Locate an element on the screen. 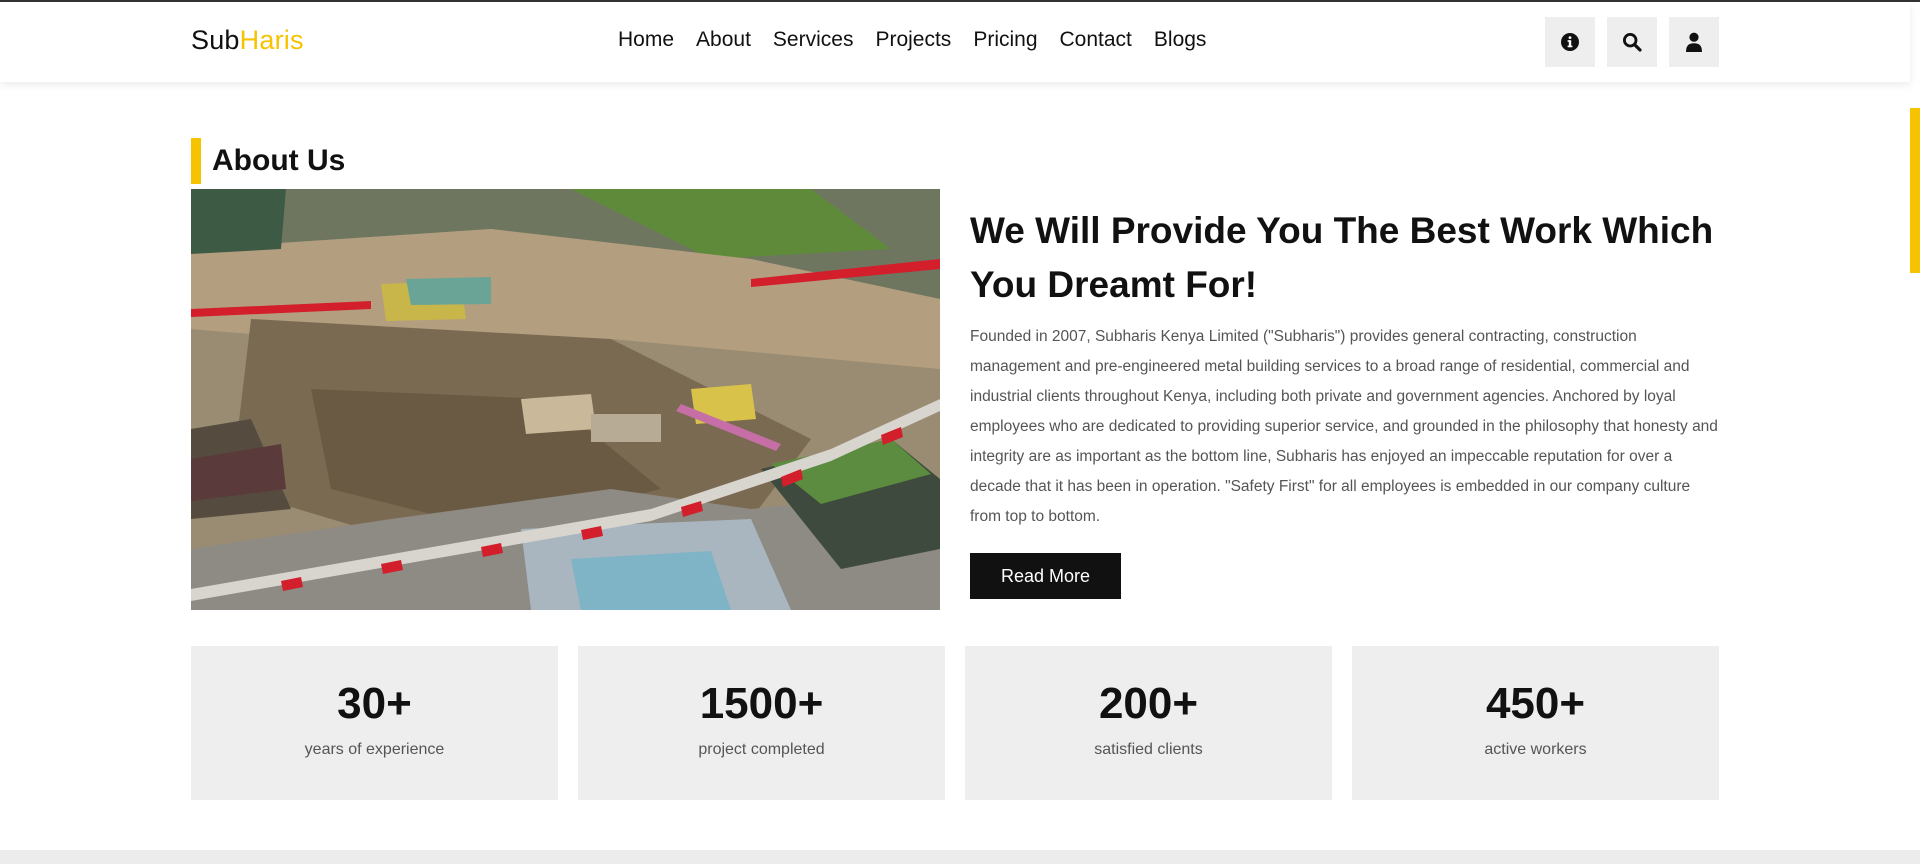 The width and height of the screenshot is (1920, 864). nav-contact: Contact is located at coordinates (1096, 40).